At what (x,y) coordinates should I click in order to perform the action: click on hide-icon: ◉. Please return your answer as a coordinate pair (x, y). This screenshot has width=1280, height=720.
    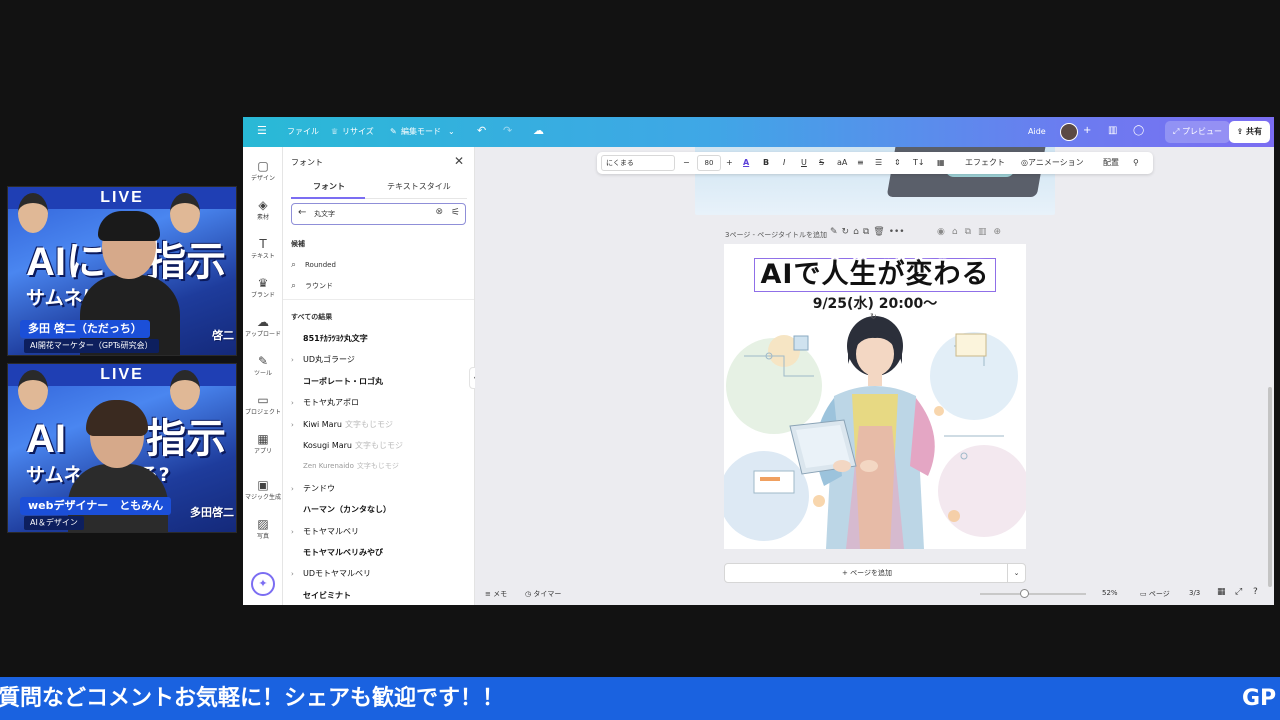
    Looking at the image, I should click on (941, 232).